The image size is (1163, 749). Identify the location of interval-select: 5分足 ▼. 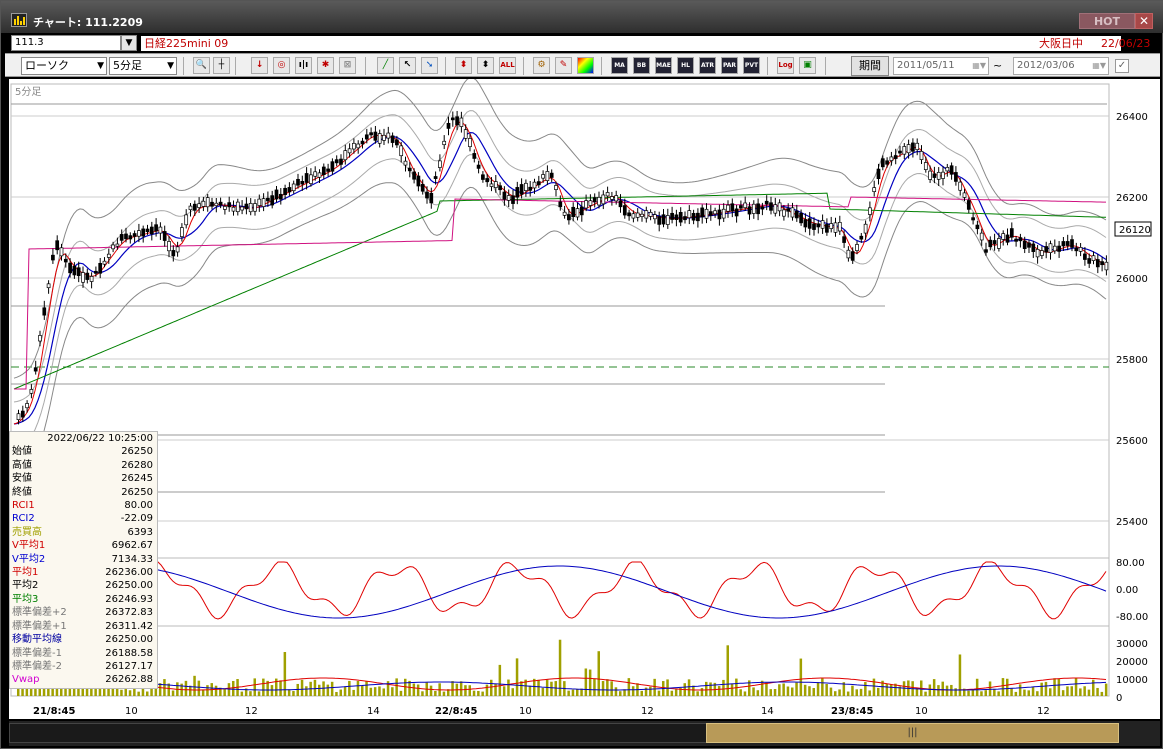
(143, 66).